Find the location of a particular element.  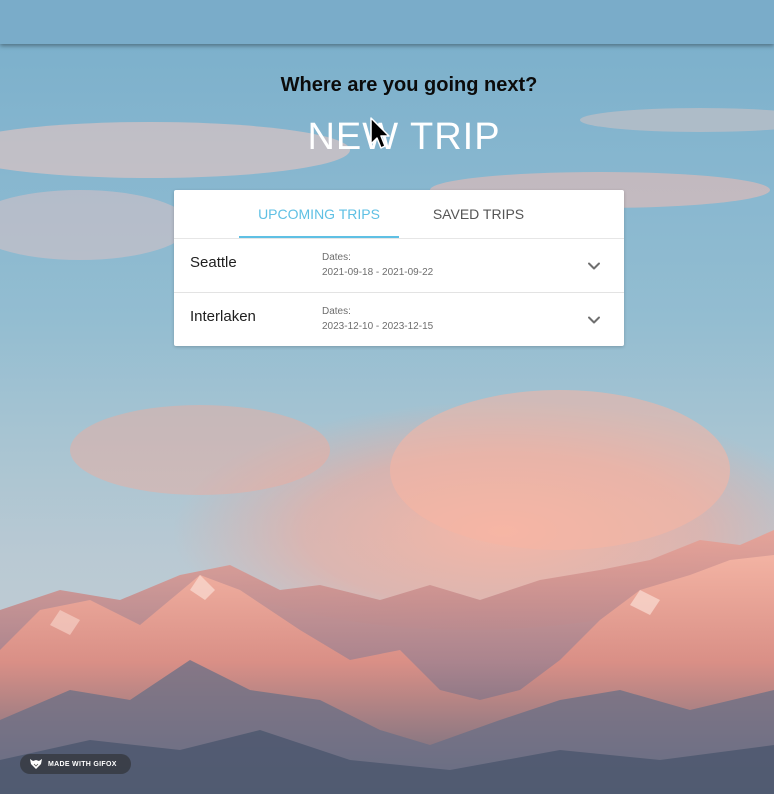

top-app-bar is located at coordinates (387, 22).